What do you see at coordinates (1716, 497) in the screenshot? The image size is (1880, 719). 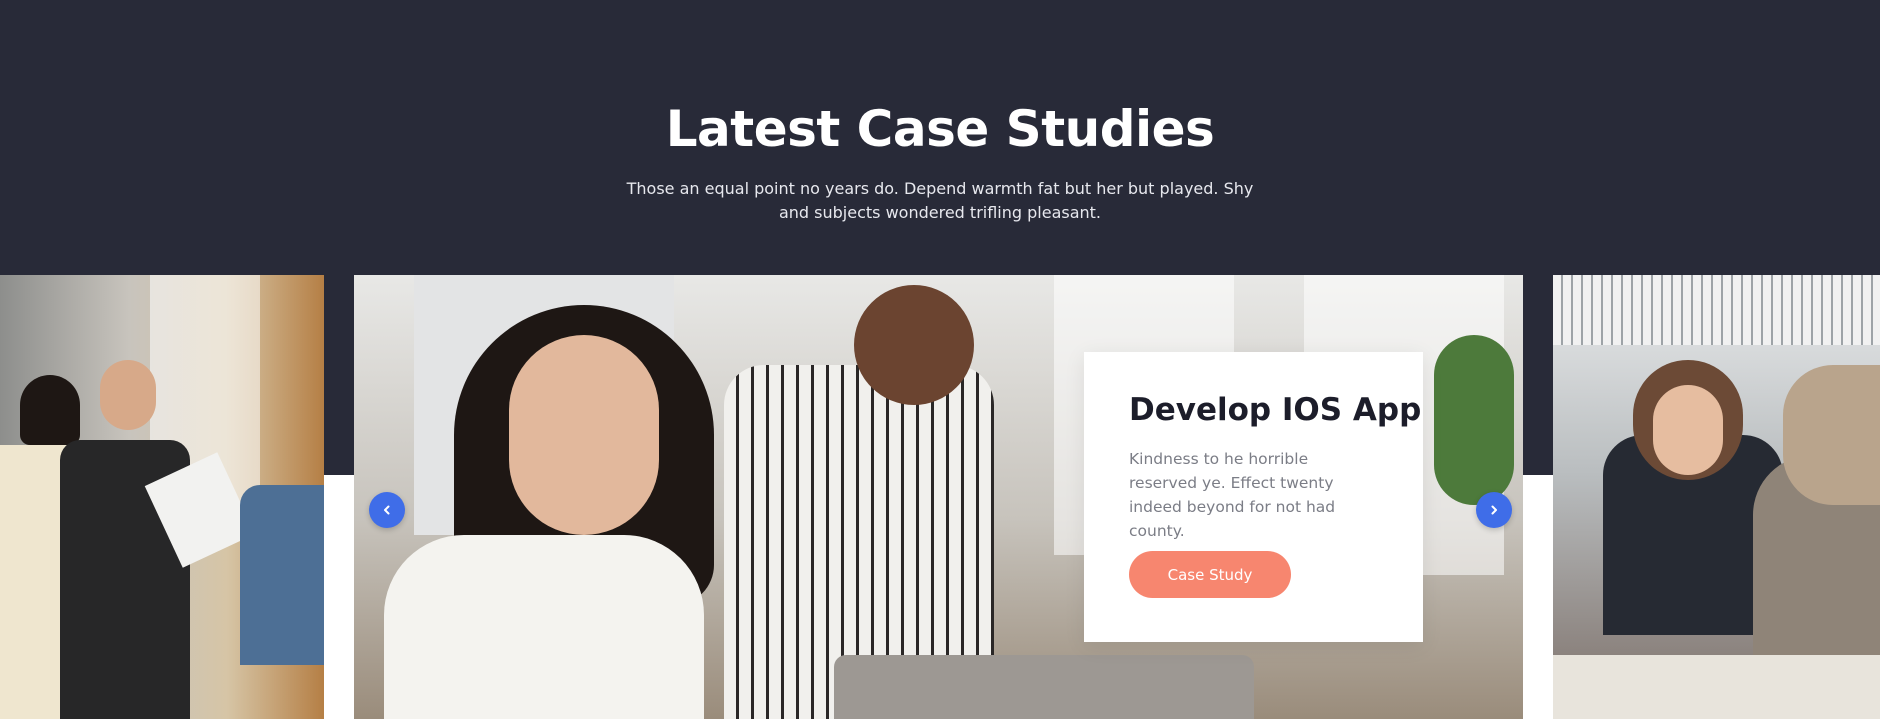 I see `carousel-slide-next` at bounding box center [1716, 497].